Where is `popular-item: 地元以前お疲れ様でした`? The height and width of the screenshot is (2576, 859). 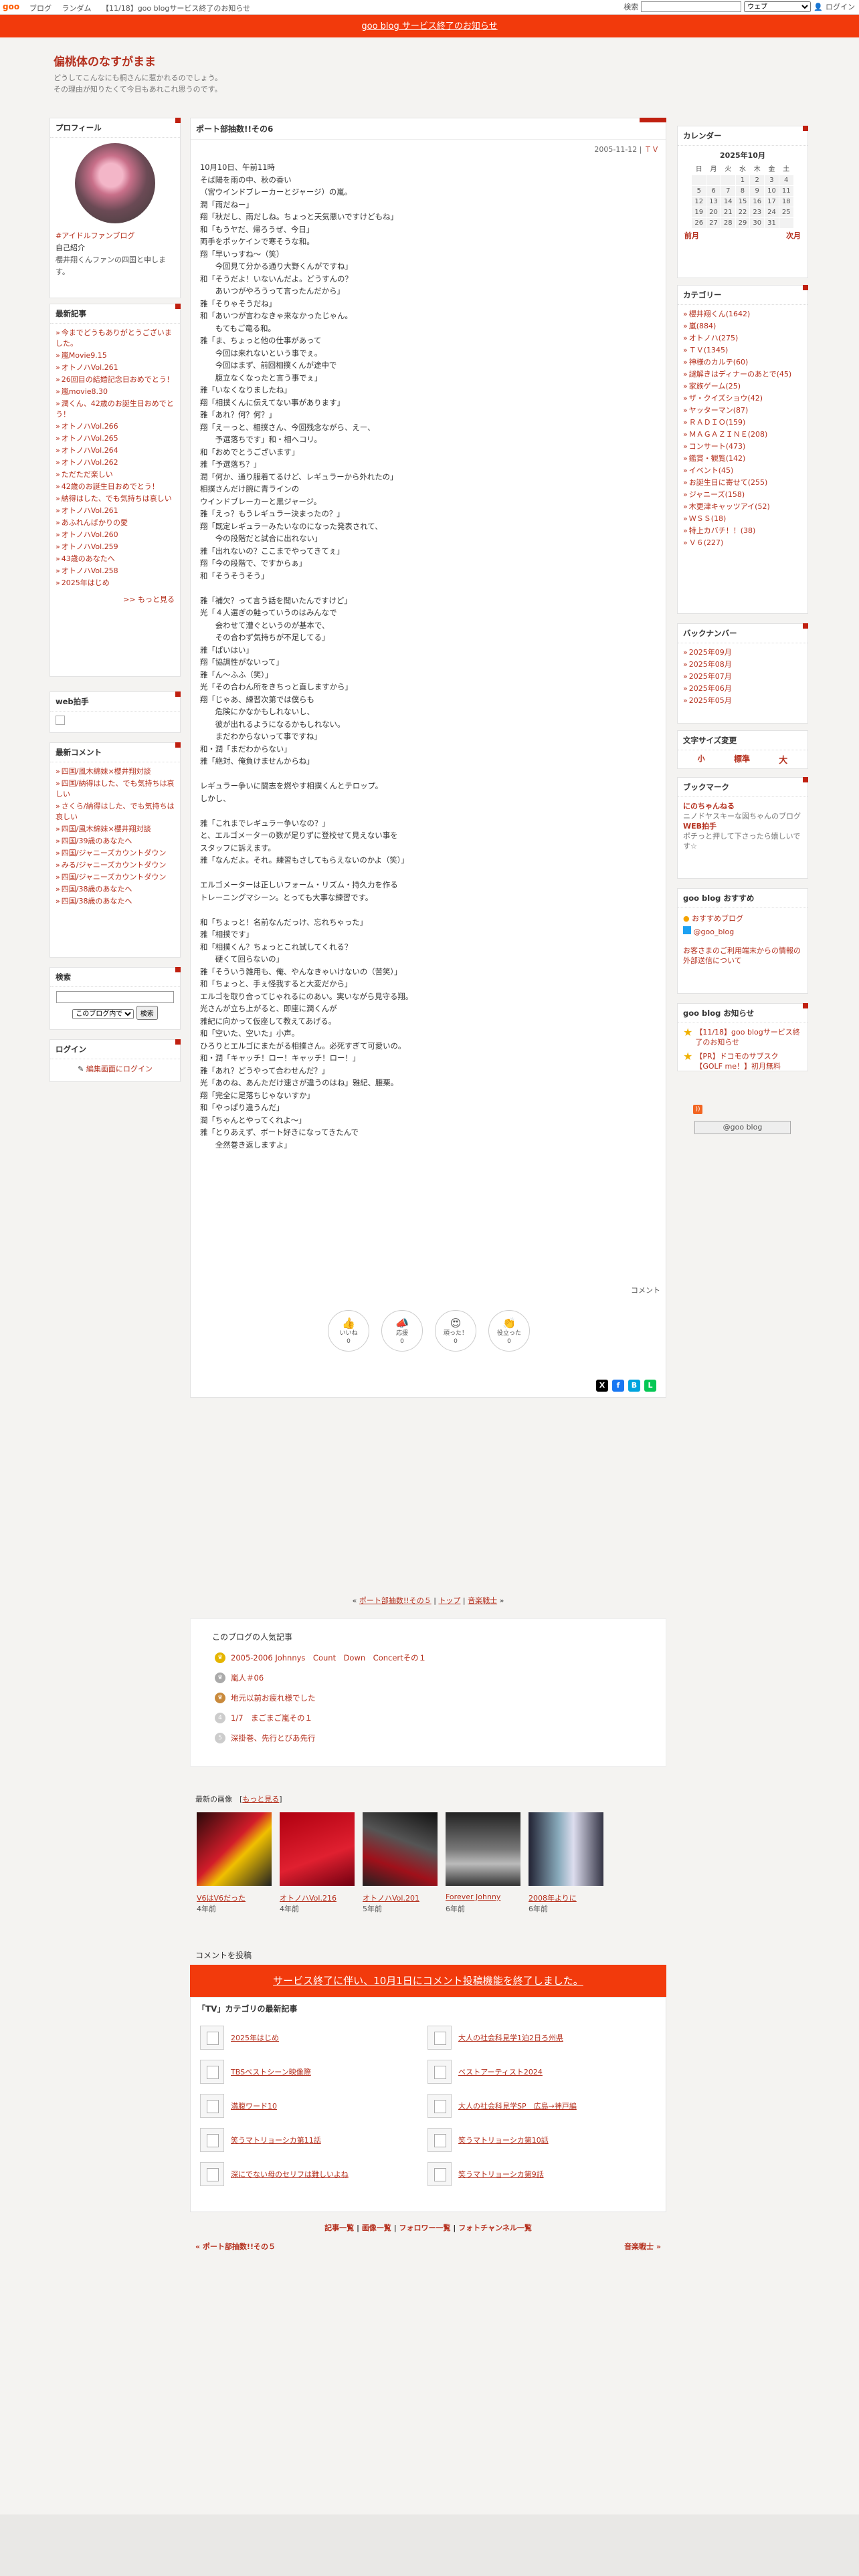 popular-item: 地元以前お疲れ様でした is located at coordinates (273, 1698).